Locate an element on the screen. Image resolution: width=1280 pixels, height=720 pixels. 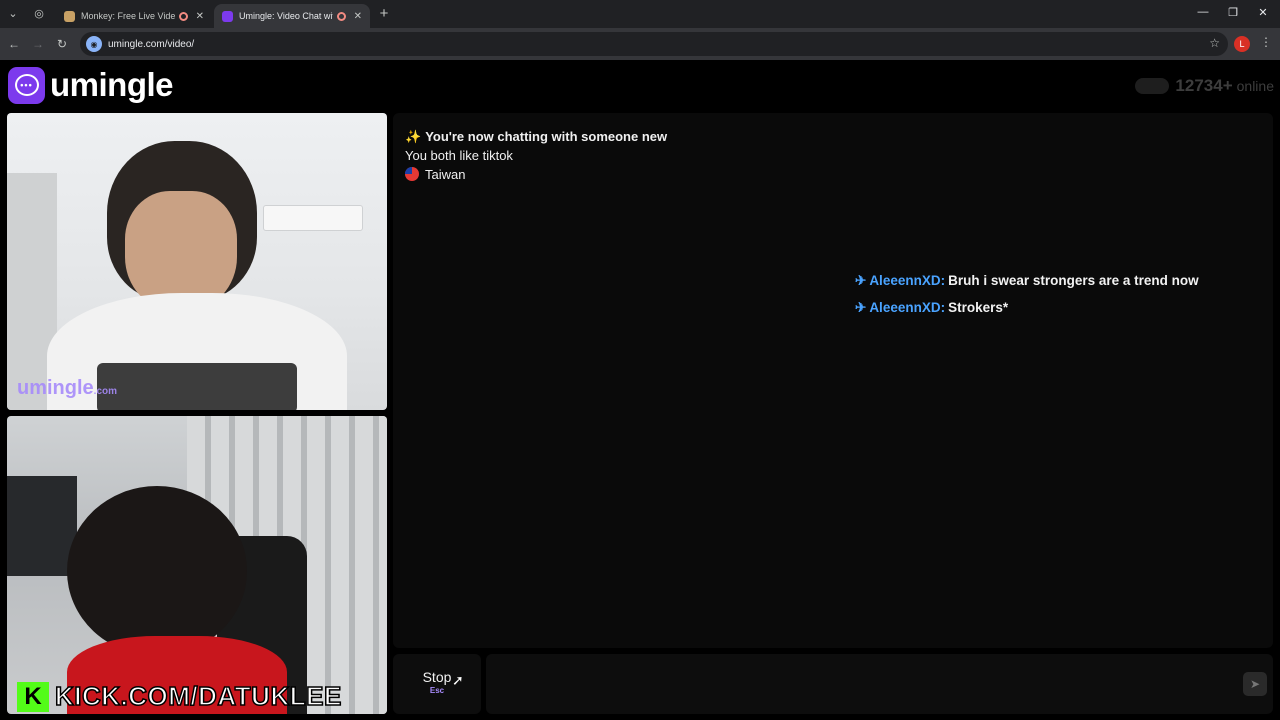
stranger-video: umingle.com is located at coordinates (197, 261).